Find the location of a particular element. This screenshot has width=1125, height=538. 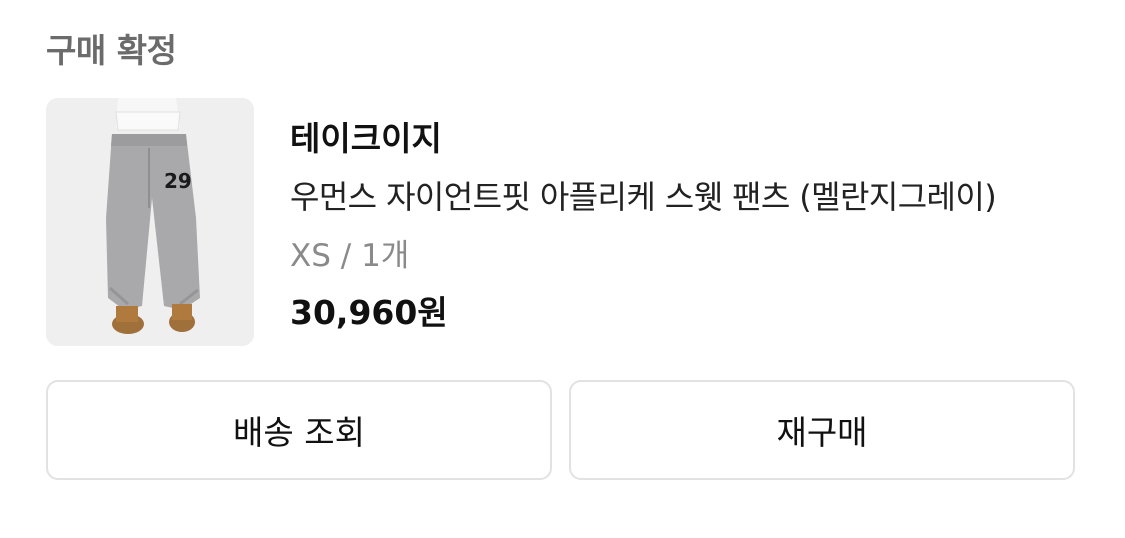

product-option: XS / 1개 is located at coordinates (350, 256).